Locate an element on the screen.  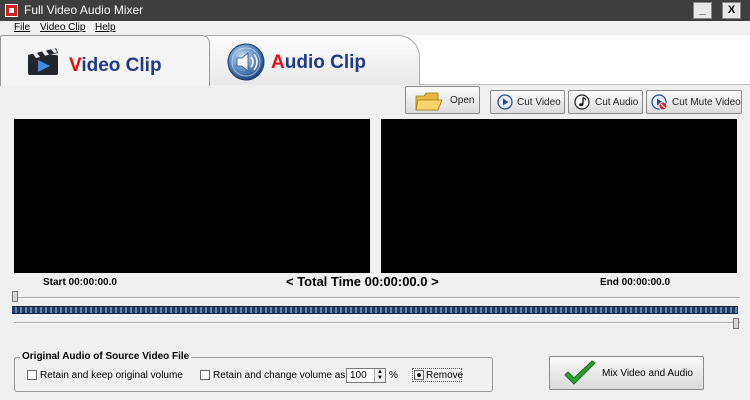
tab-strip: Audio Clip Video Clip is located at coordinates (375, 60).